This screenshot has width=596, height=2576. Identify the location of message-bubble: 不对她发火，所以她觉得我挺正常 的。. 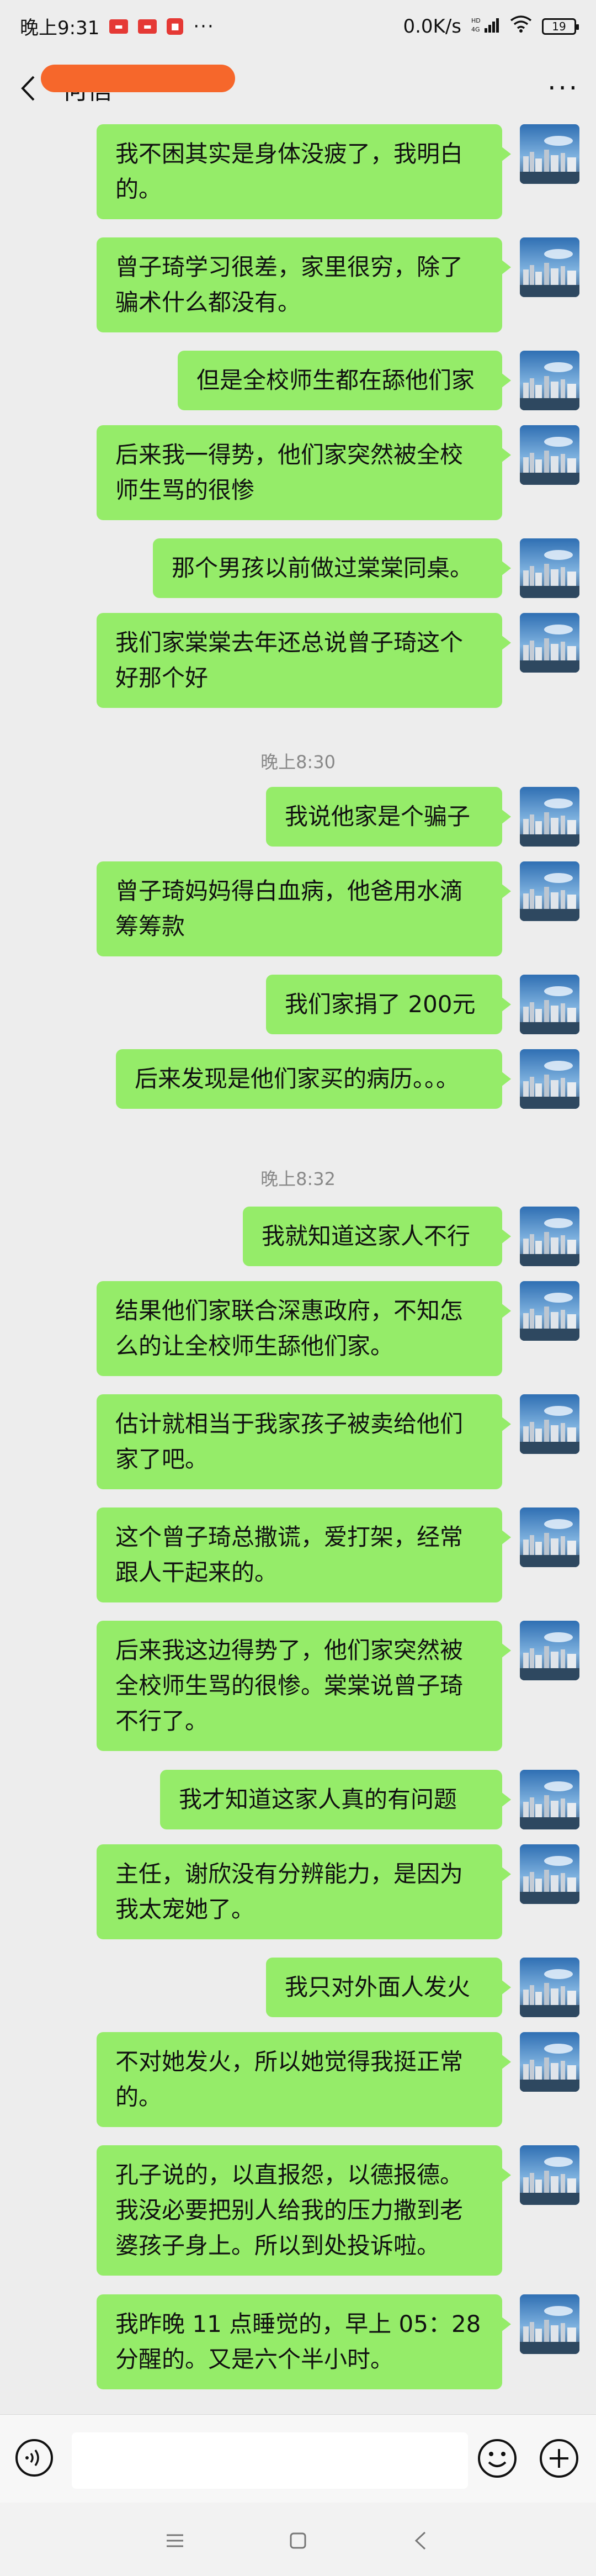
(304, 2079).